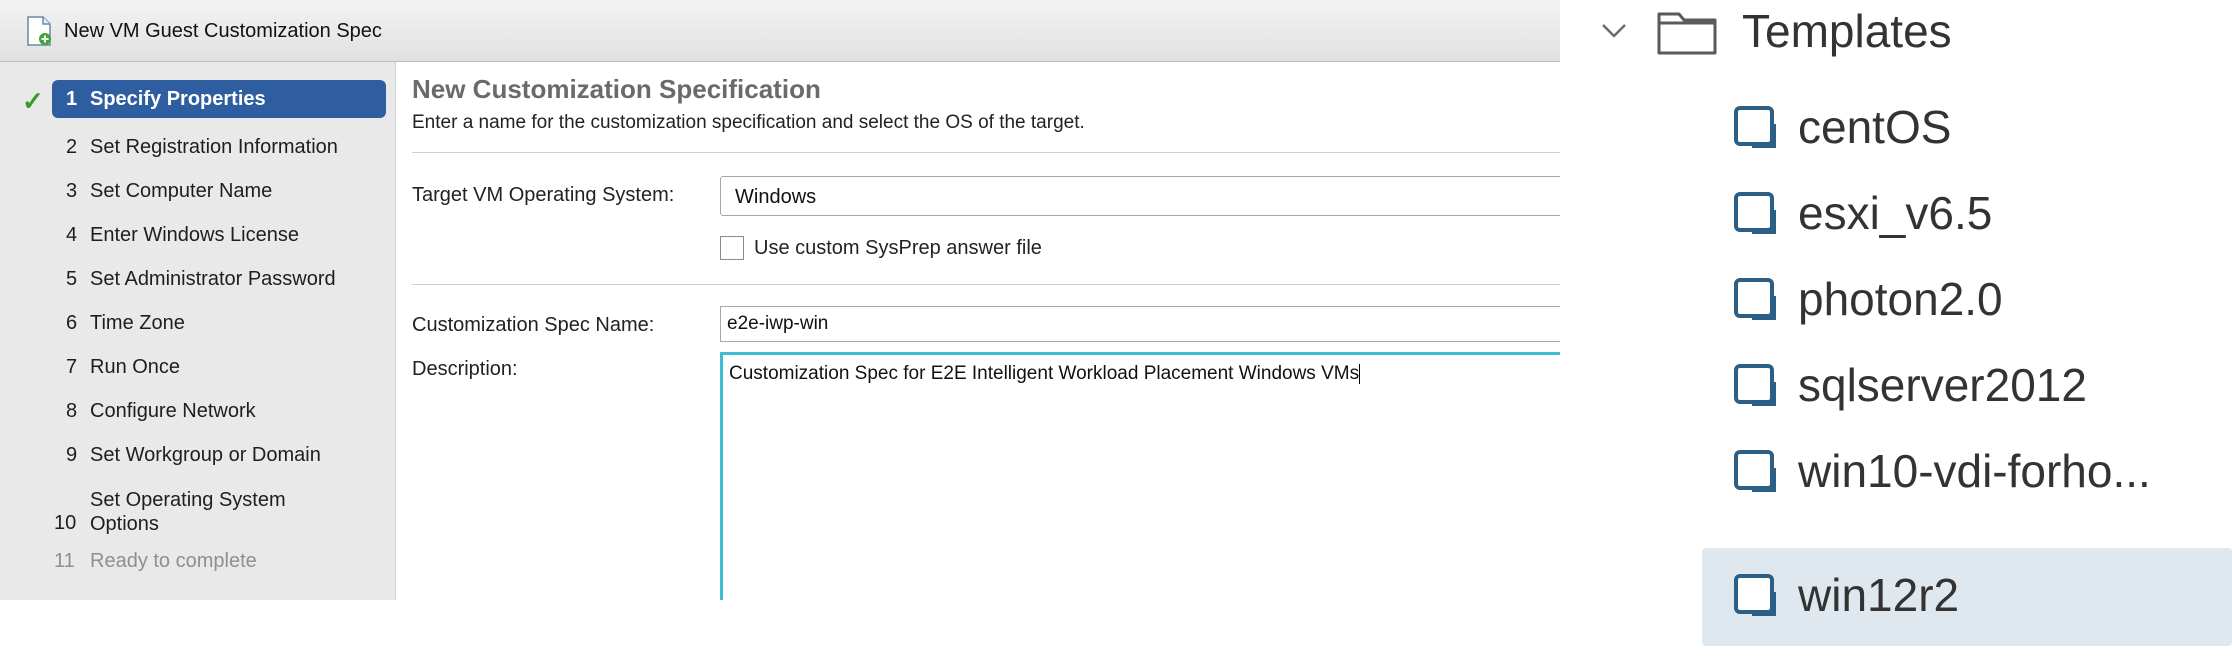 This screenshot has height=664, width=2232. I want to click on target-os-value: Windows, so click(776, 197).